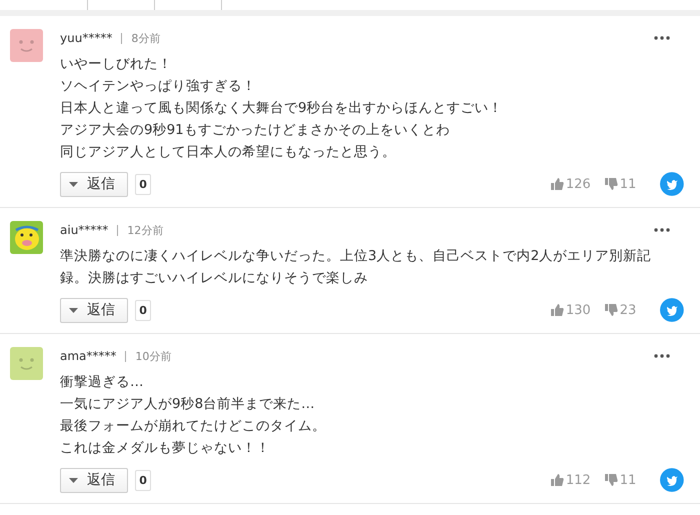 This screenshot has width=700, height=515. I want to click on timestamp: 8分前, so click(145, 38).